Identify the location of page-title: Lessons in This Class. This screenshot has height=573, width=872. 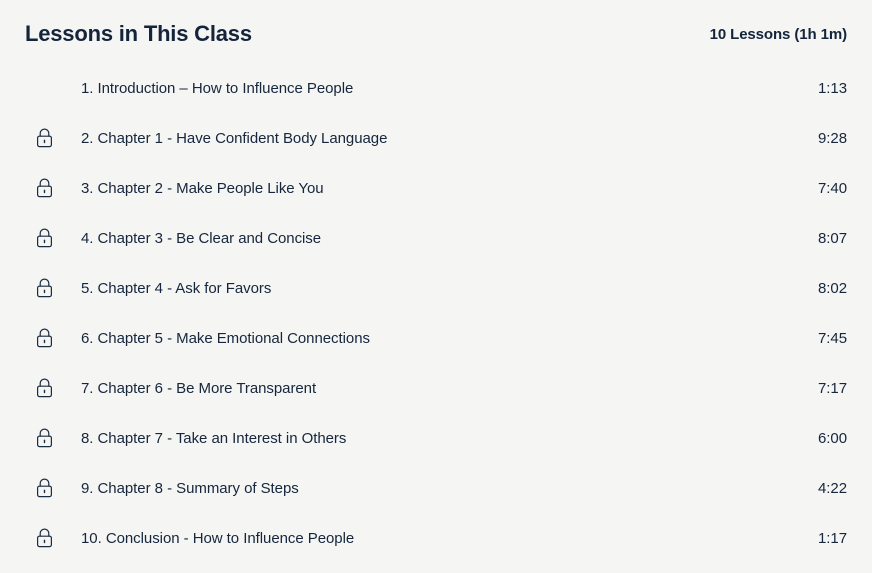
(138, 33).